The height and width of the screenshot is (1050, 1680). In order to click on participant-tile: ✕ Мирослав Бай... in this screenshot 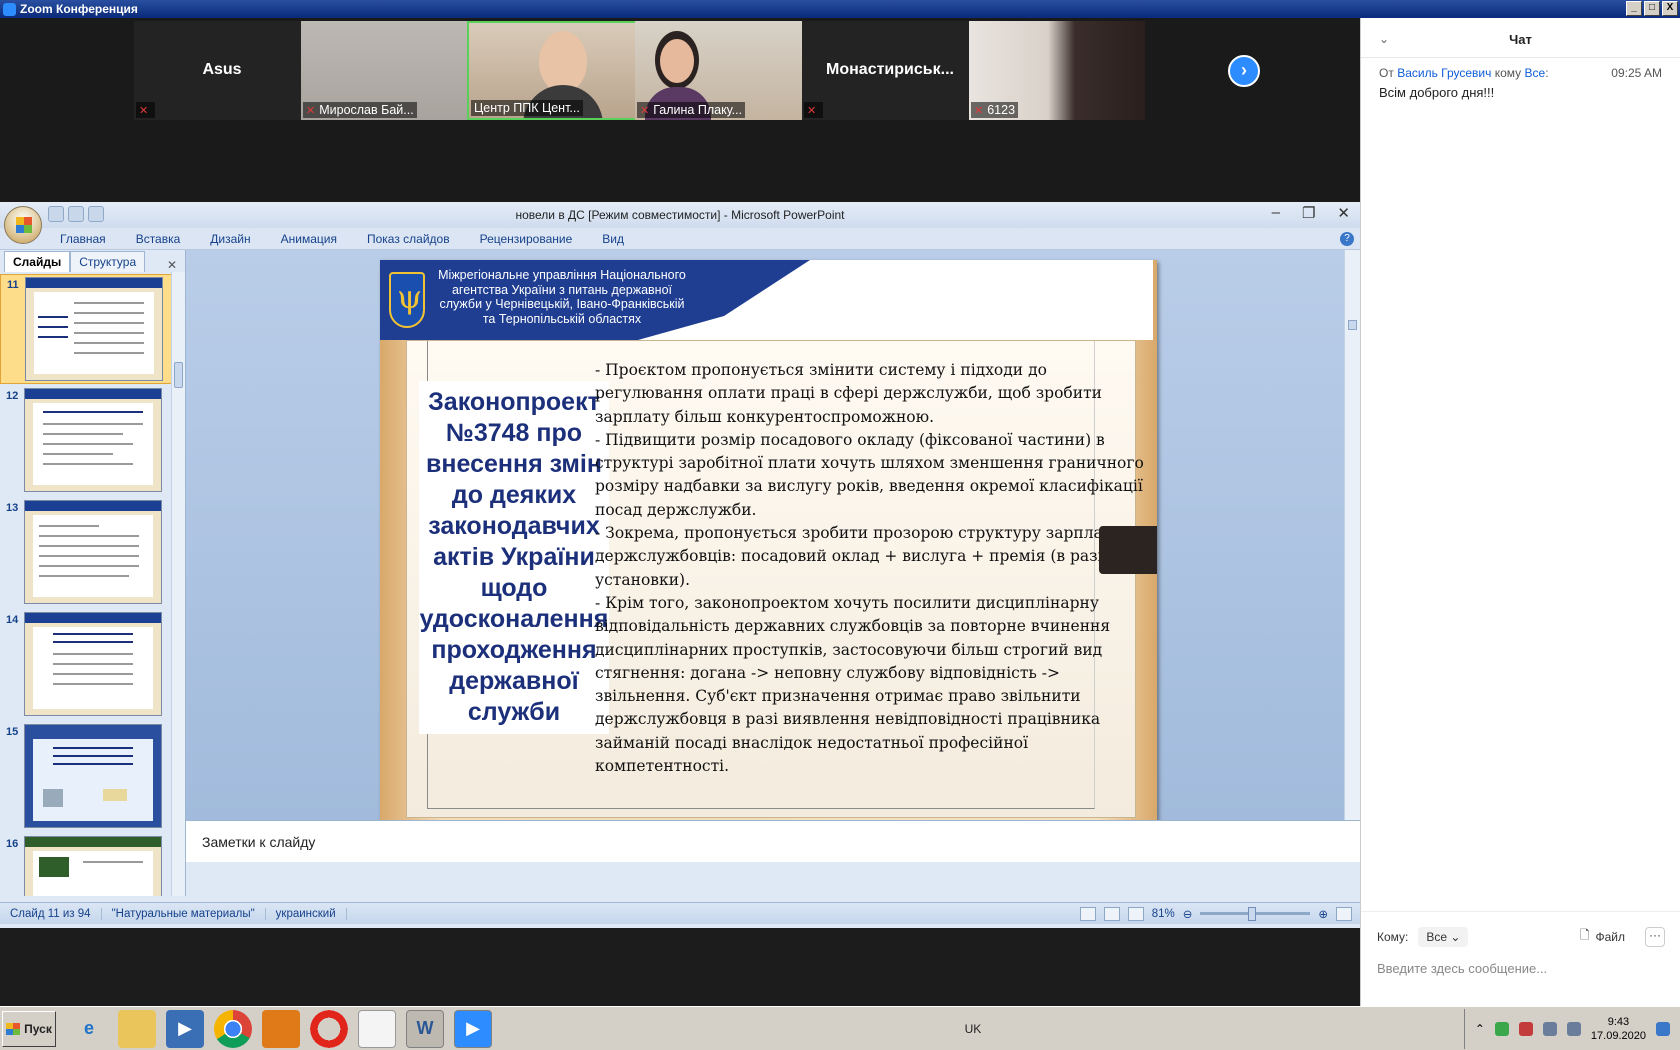, I will do `click(389, 70)`.